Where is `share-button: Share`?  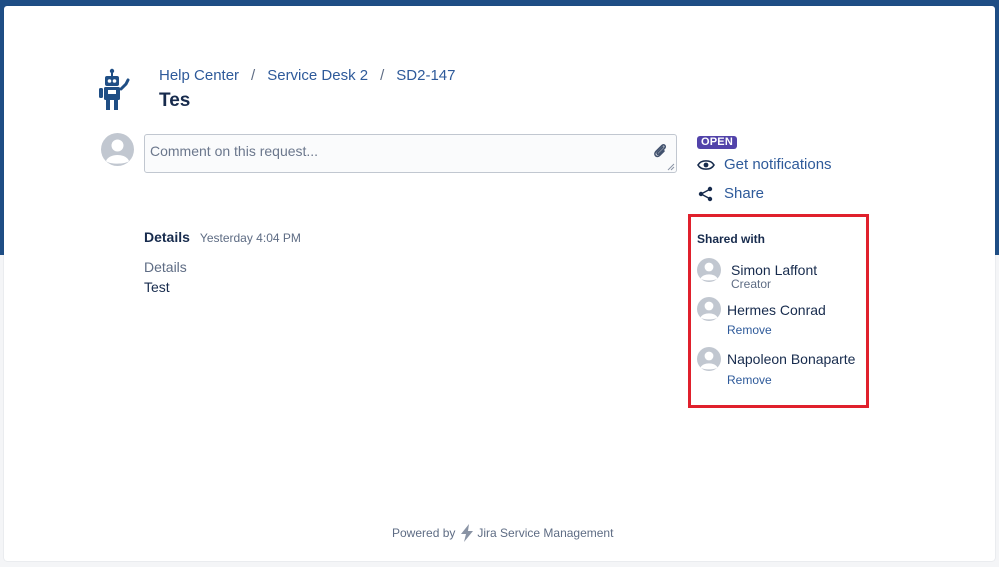
share-button: Share is located at coordinates (730, 193).